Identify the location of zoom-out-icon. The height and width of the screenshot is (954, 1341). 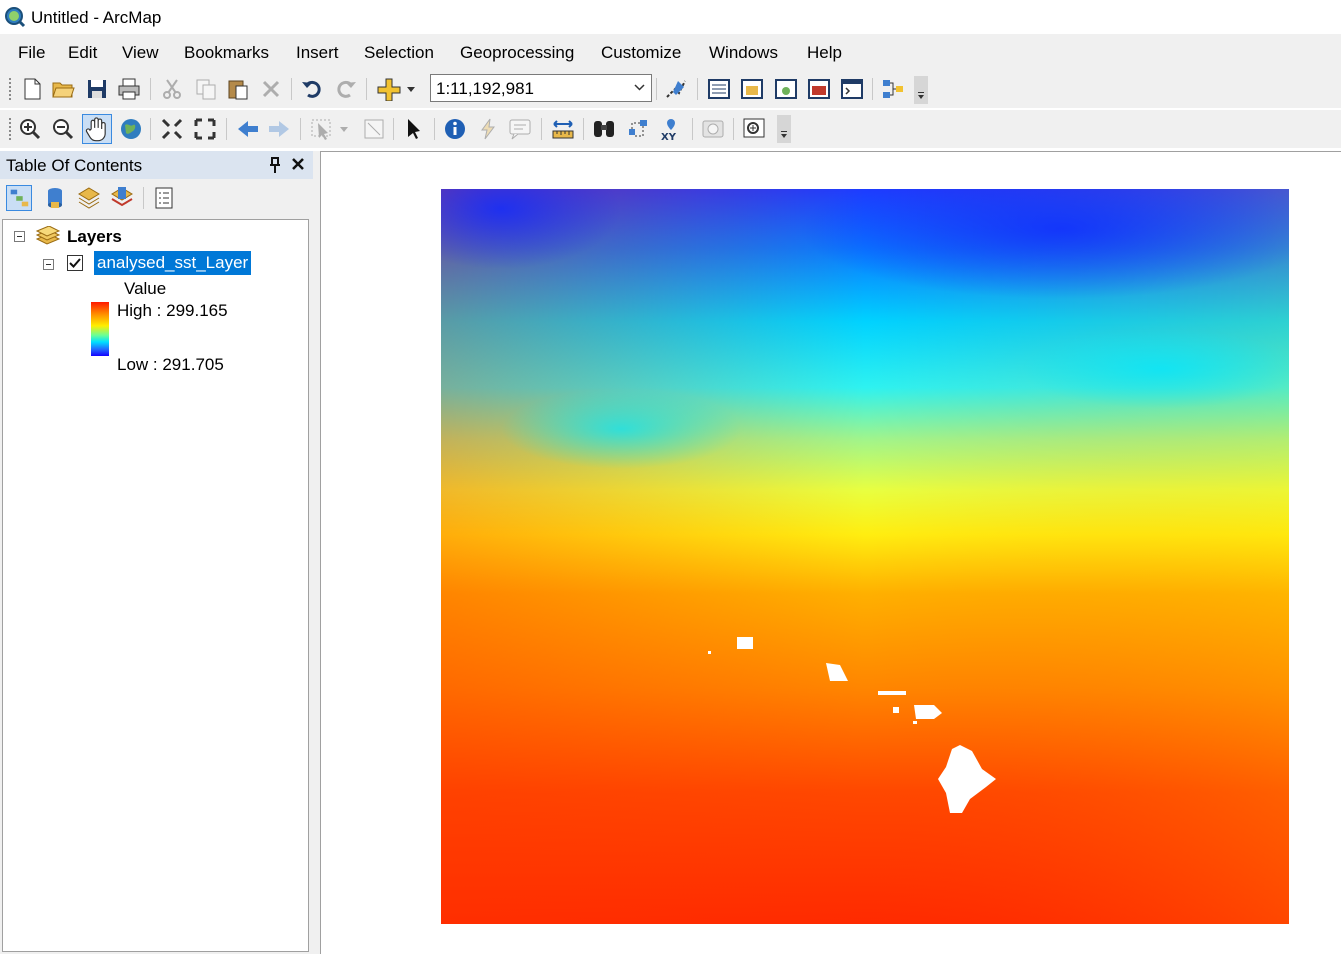
(63, 129).